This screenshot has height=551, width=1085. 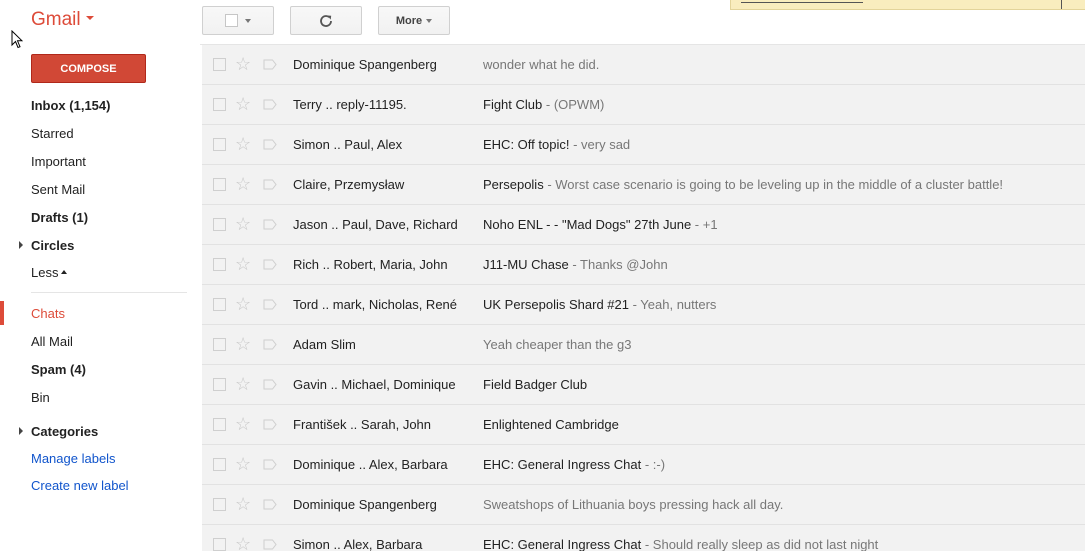 I want to click on create-new-label-link: Create new label, so click(x=100, y=485).